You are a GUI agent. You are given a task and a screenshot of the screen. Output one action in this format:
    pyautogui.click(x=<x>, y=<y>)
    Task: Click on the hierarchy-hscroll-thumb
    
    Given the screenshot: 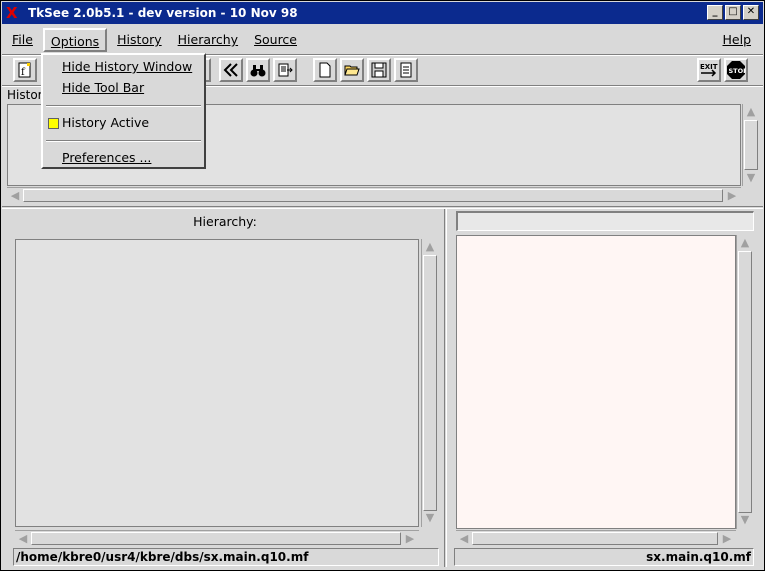 What is the action you would take?
    pyautogui.click(x=216, y=538)
    